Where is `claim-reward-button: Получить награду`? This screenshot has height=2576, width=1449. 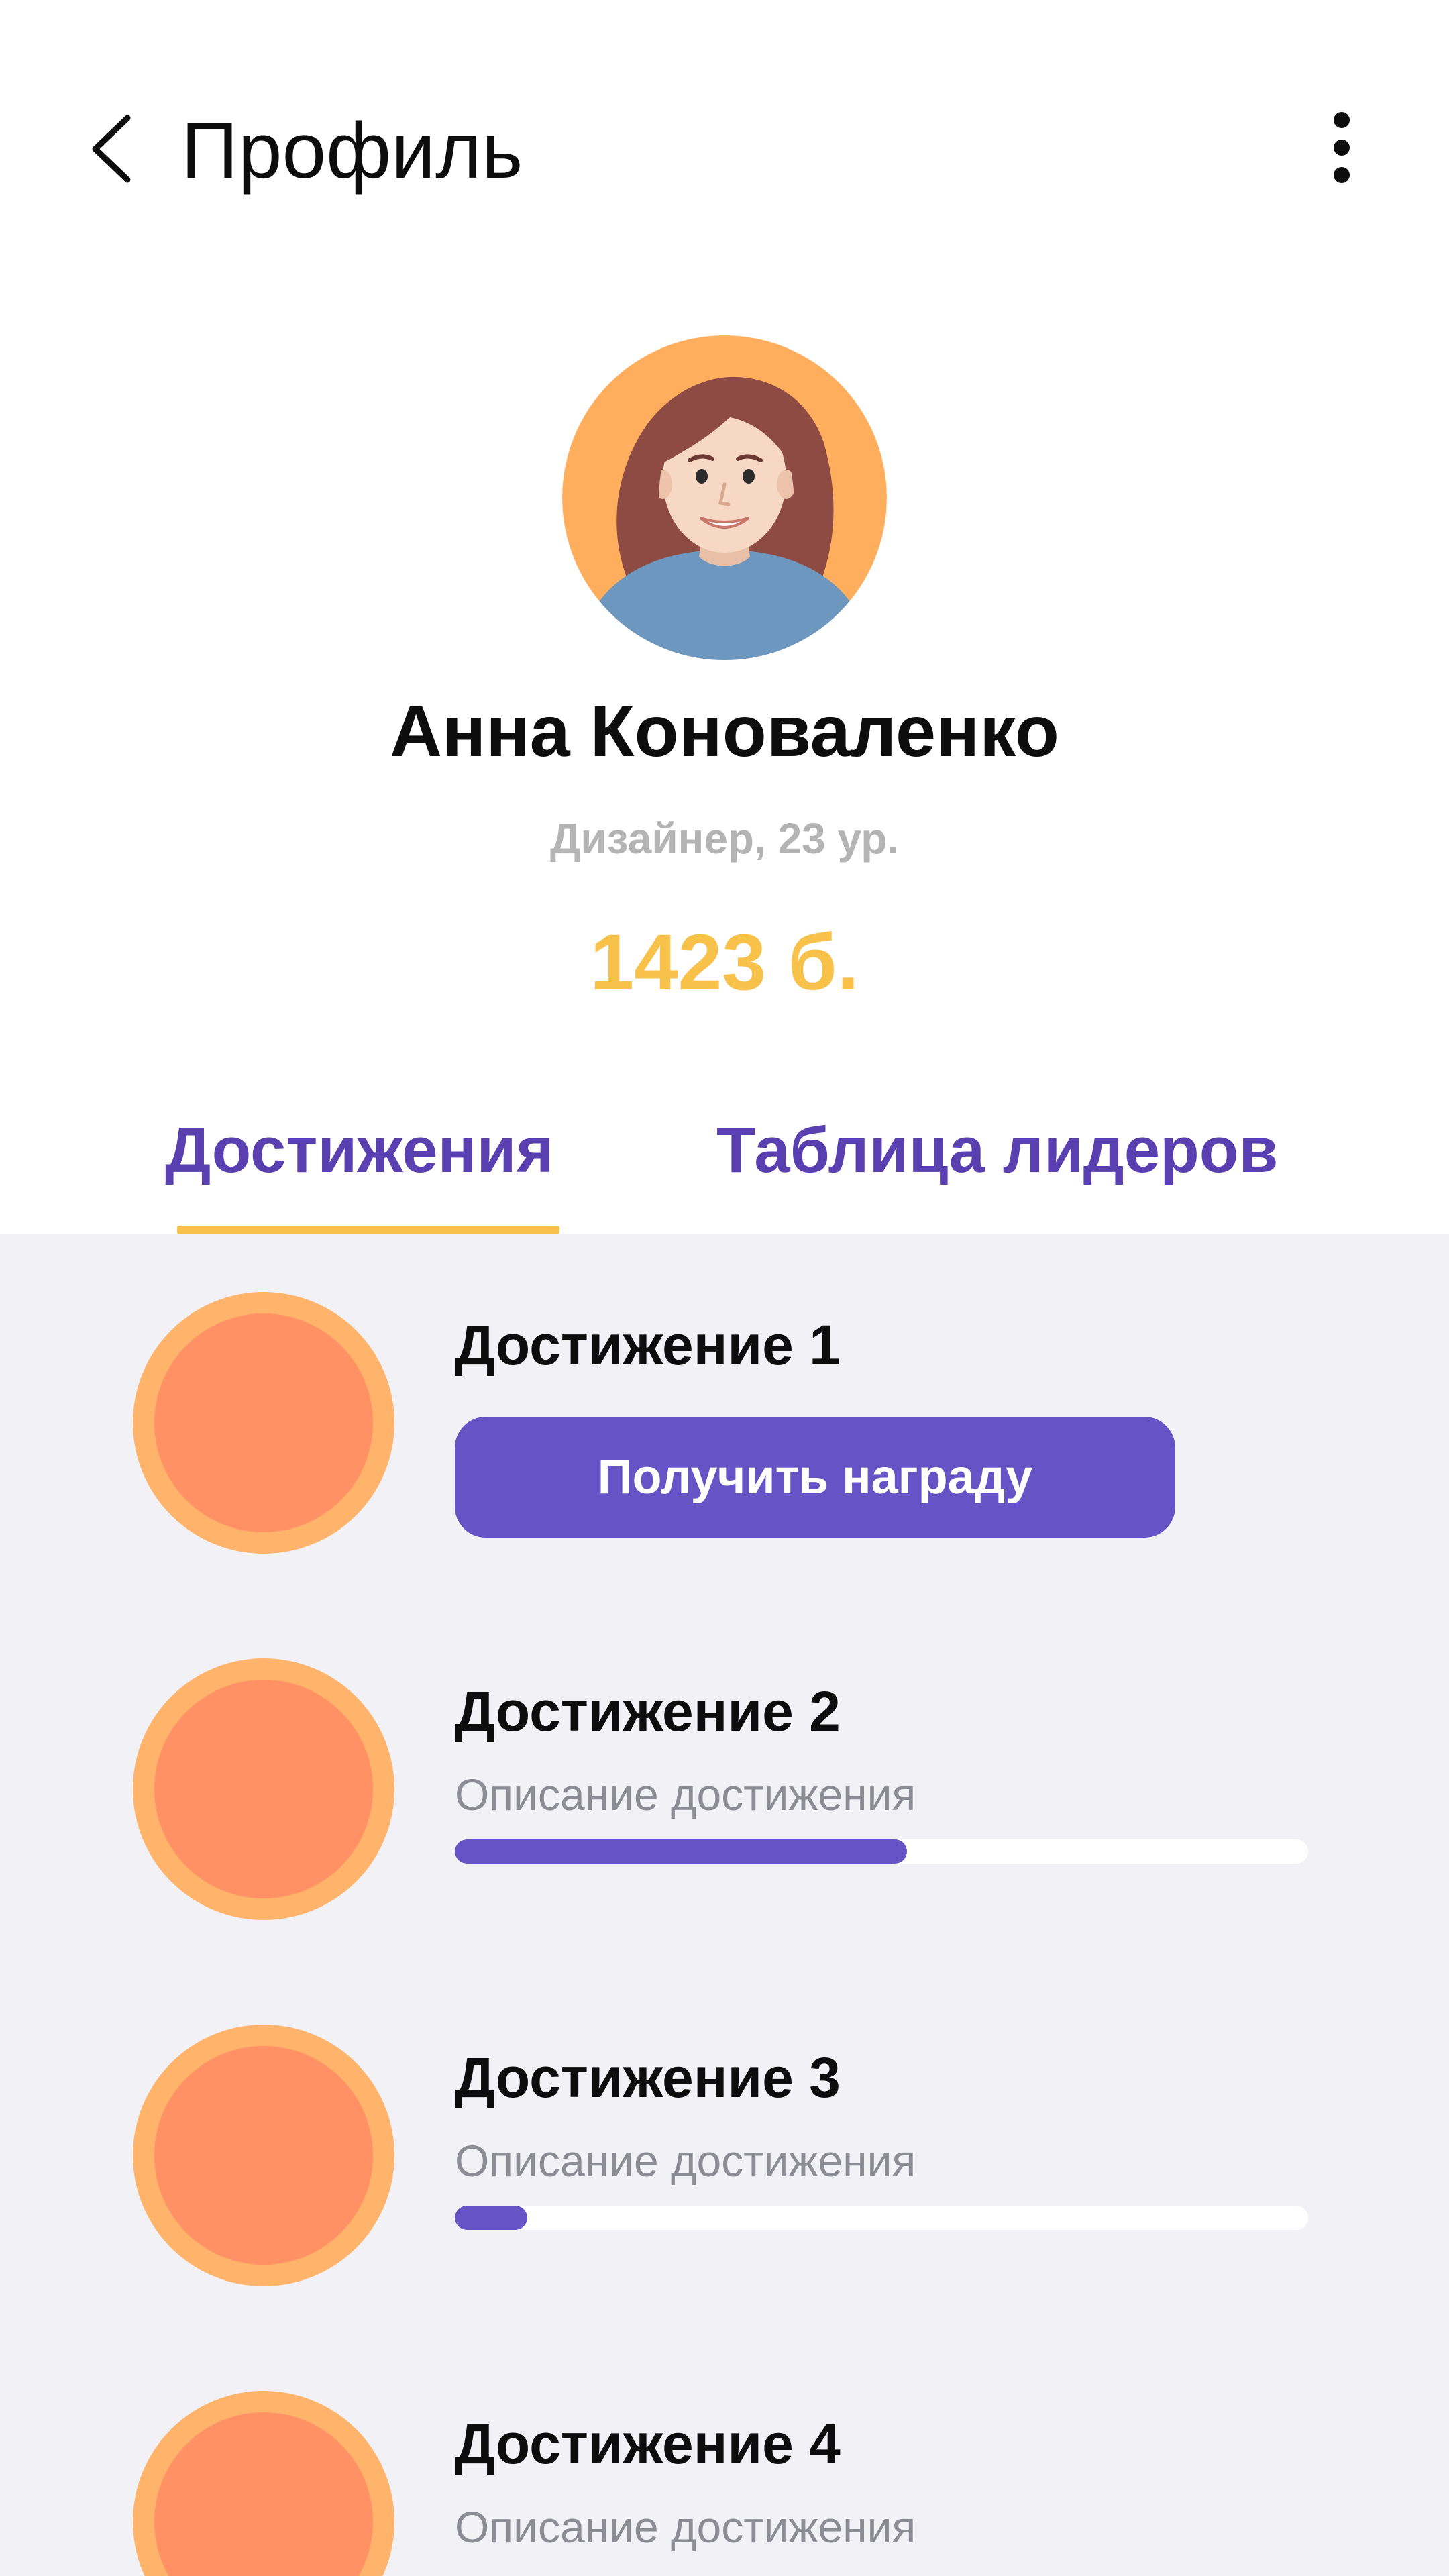 claim-reward-button: Получить награду is located at coordinates (815, 1477).